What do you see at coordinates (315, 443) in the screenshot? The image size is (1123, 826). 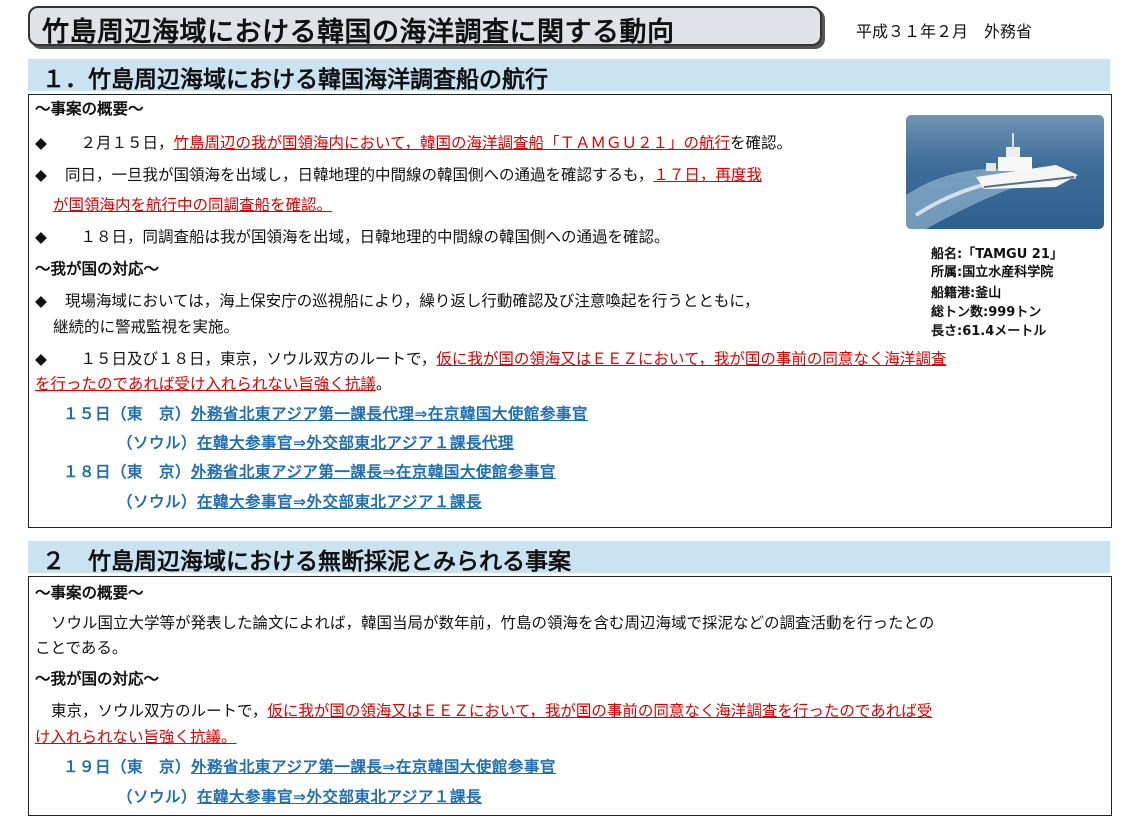 I see `s1-contact-2: （ソウル）在韓大参事官⇒外交部東北アジア１課長代理` at bounding box center [315, 443].